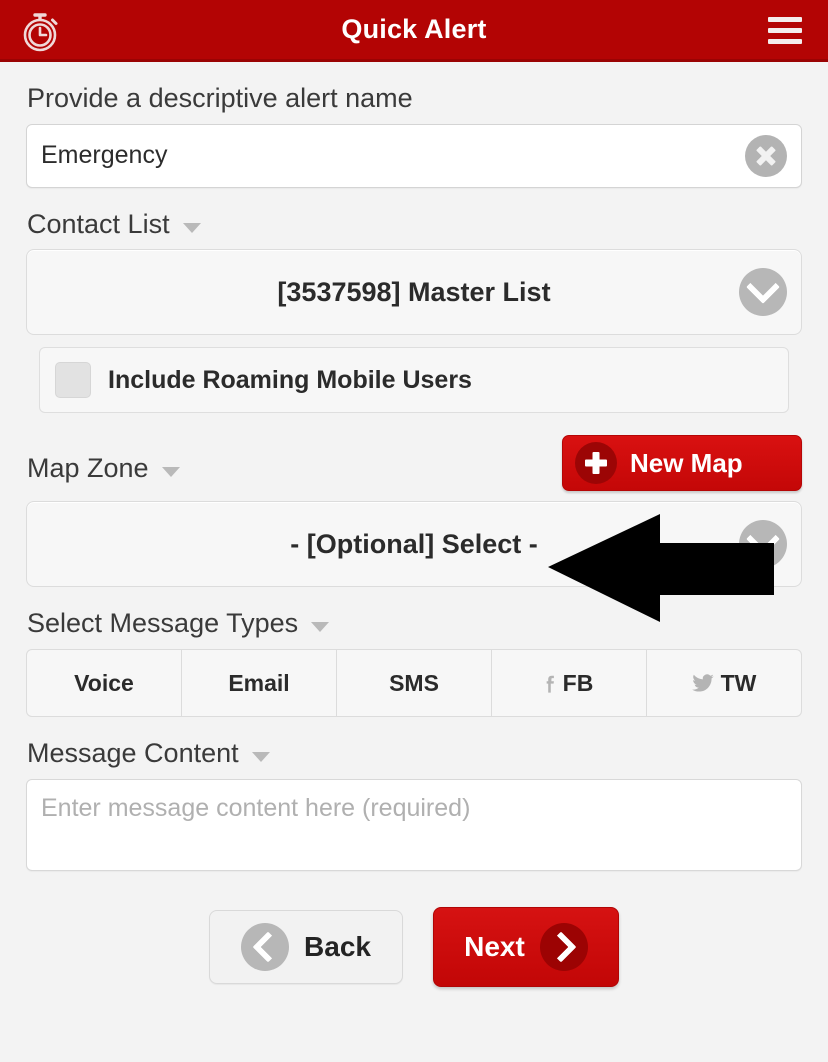 This screenshot has width=828, height=1062. Describe the element at coordinates (133, 753) in the screenshot. I see `message-content-label-text: Message Content` at that location.